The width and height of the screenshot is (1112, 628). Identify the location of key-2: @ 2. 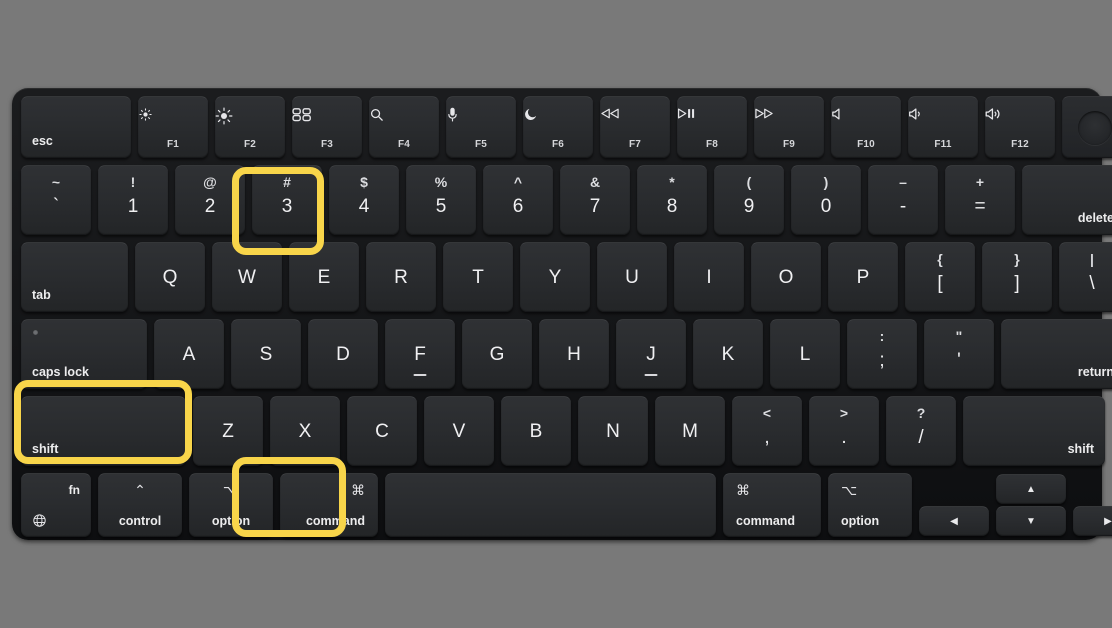
(210, 200).